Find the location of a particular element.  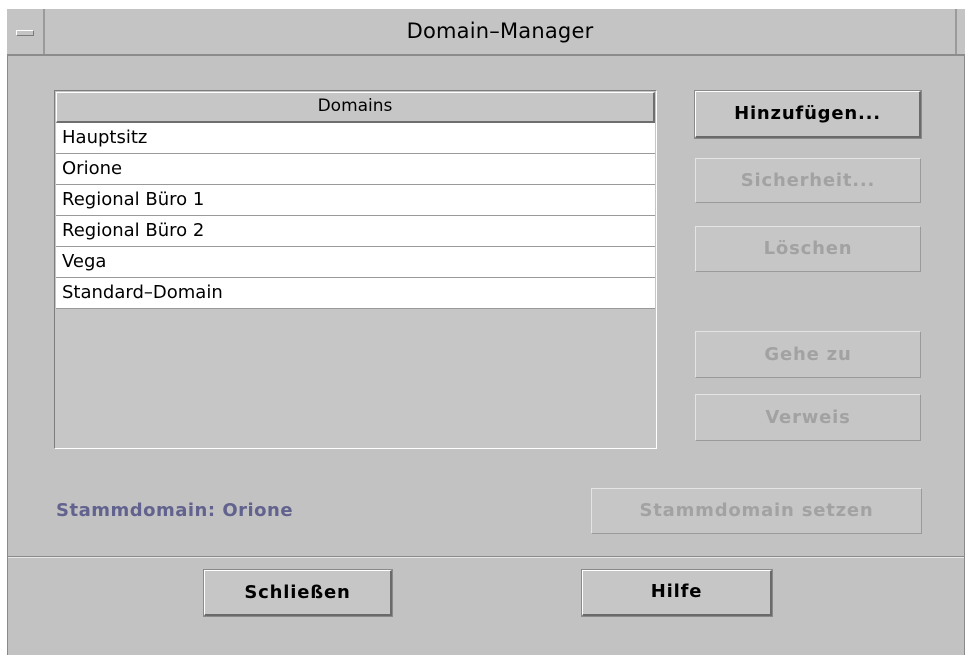

list-item: Regional Büro 2 is located at coordinates (355, 231).